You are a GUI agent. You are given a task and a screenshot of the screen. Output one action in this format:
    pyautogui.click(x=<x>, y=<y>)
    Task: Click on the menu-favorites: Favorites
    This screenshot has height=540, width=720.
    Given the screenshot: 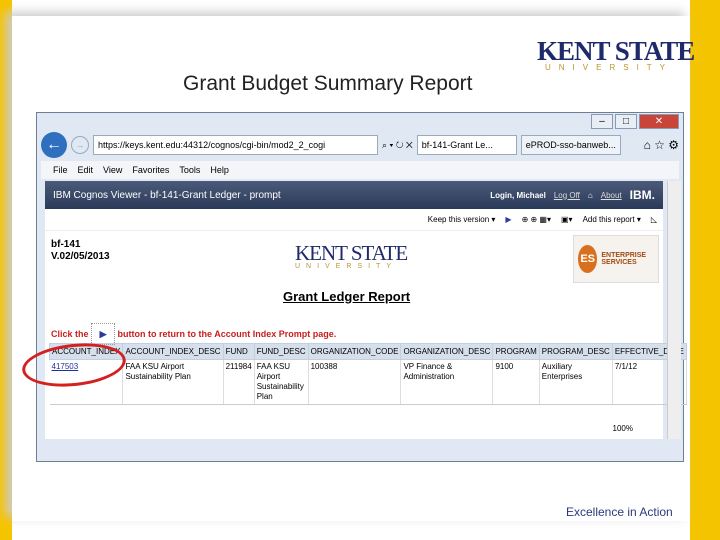 What is the action you would take?
    pyautogui.click(x=150, y=170)
    